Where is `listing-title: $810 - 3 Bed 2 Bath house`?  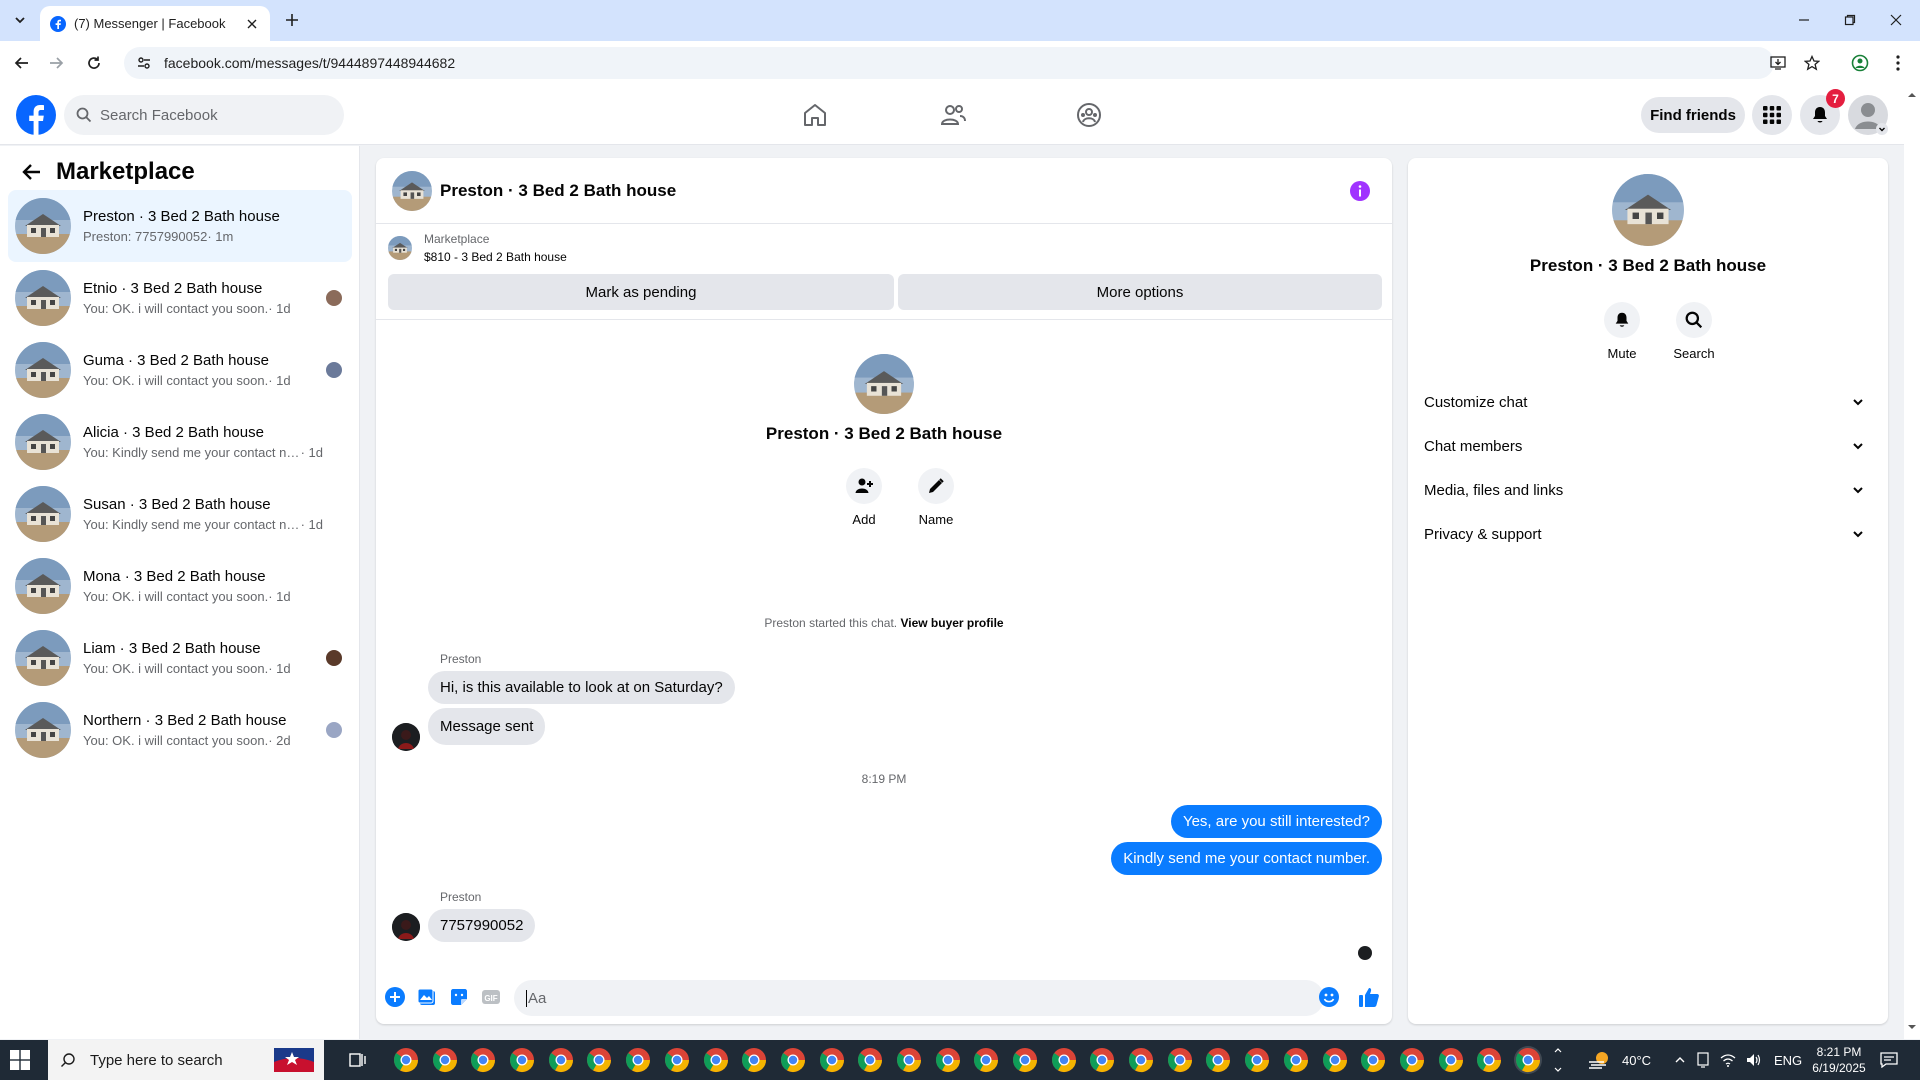
listing-title: $810 - 3 Bed 2 Bath house is located at coordinates (495, 257).